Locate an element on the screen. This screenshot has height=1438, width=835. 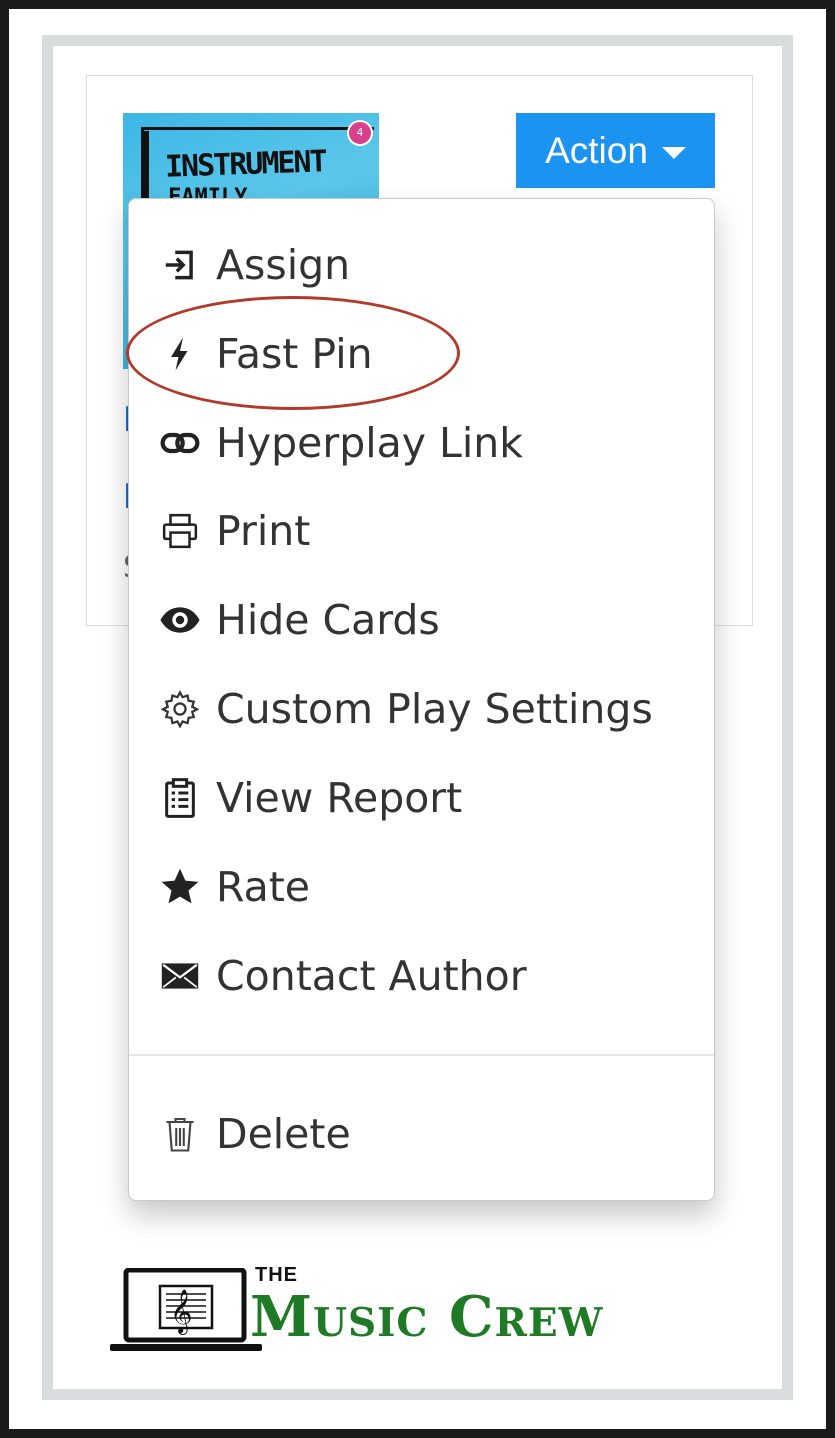
logo-name-text: Music Crew is located at coordinates (427, 1317).